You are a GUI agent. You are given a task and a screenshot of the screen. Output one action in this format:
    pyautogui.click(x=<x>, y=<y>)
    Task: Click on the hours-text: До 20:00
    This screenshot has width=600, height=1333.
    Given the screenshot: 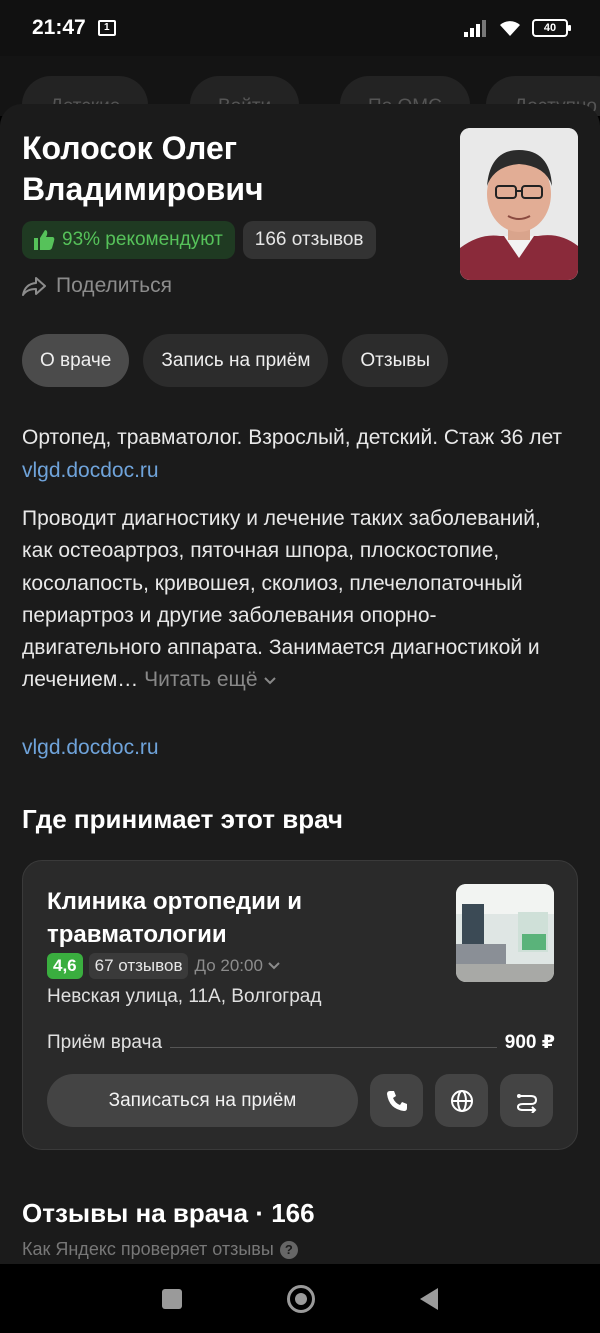 What is the action you would take?
    pyautogui.click(x=228, y=965)
    